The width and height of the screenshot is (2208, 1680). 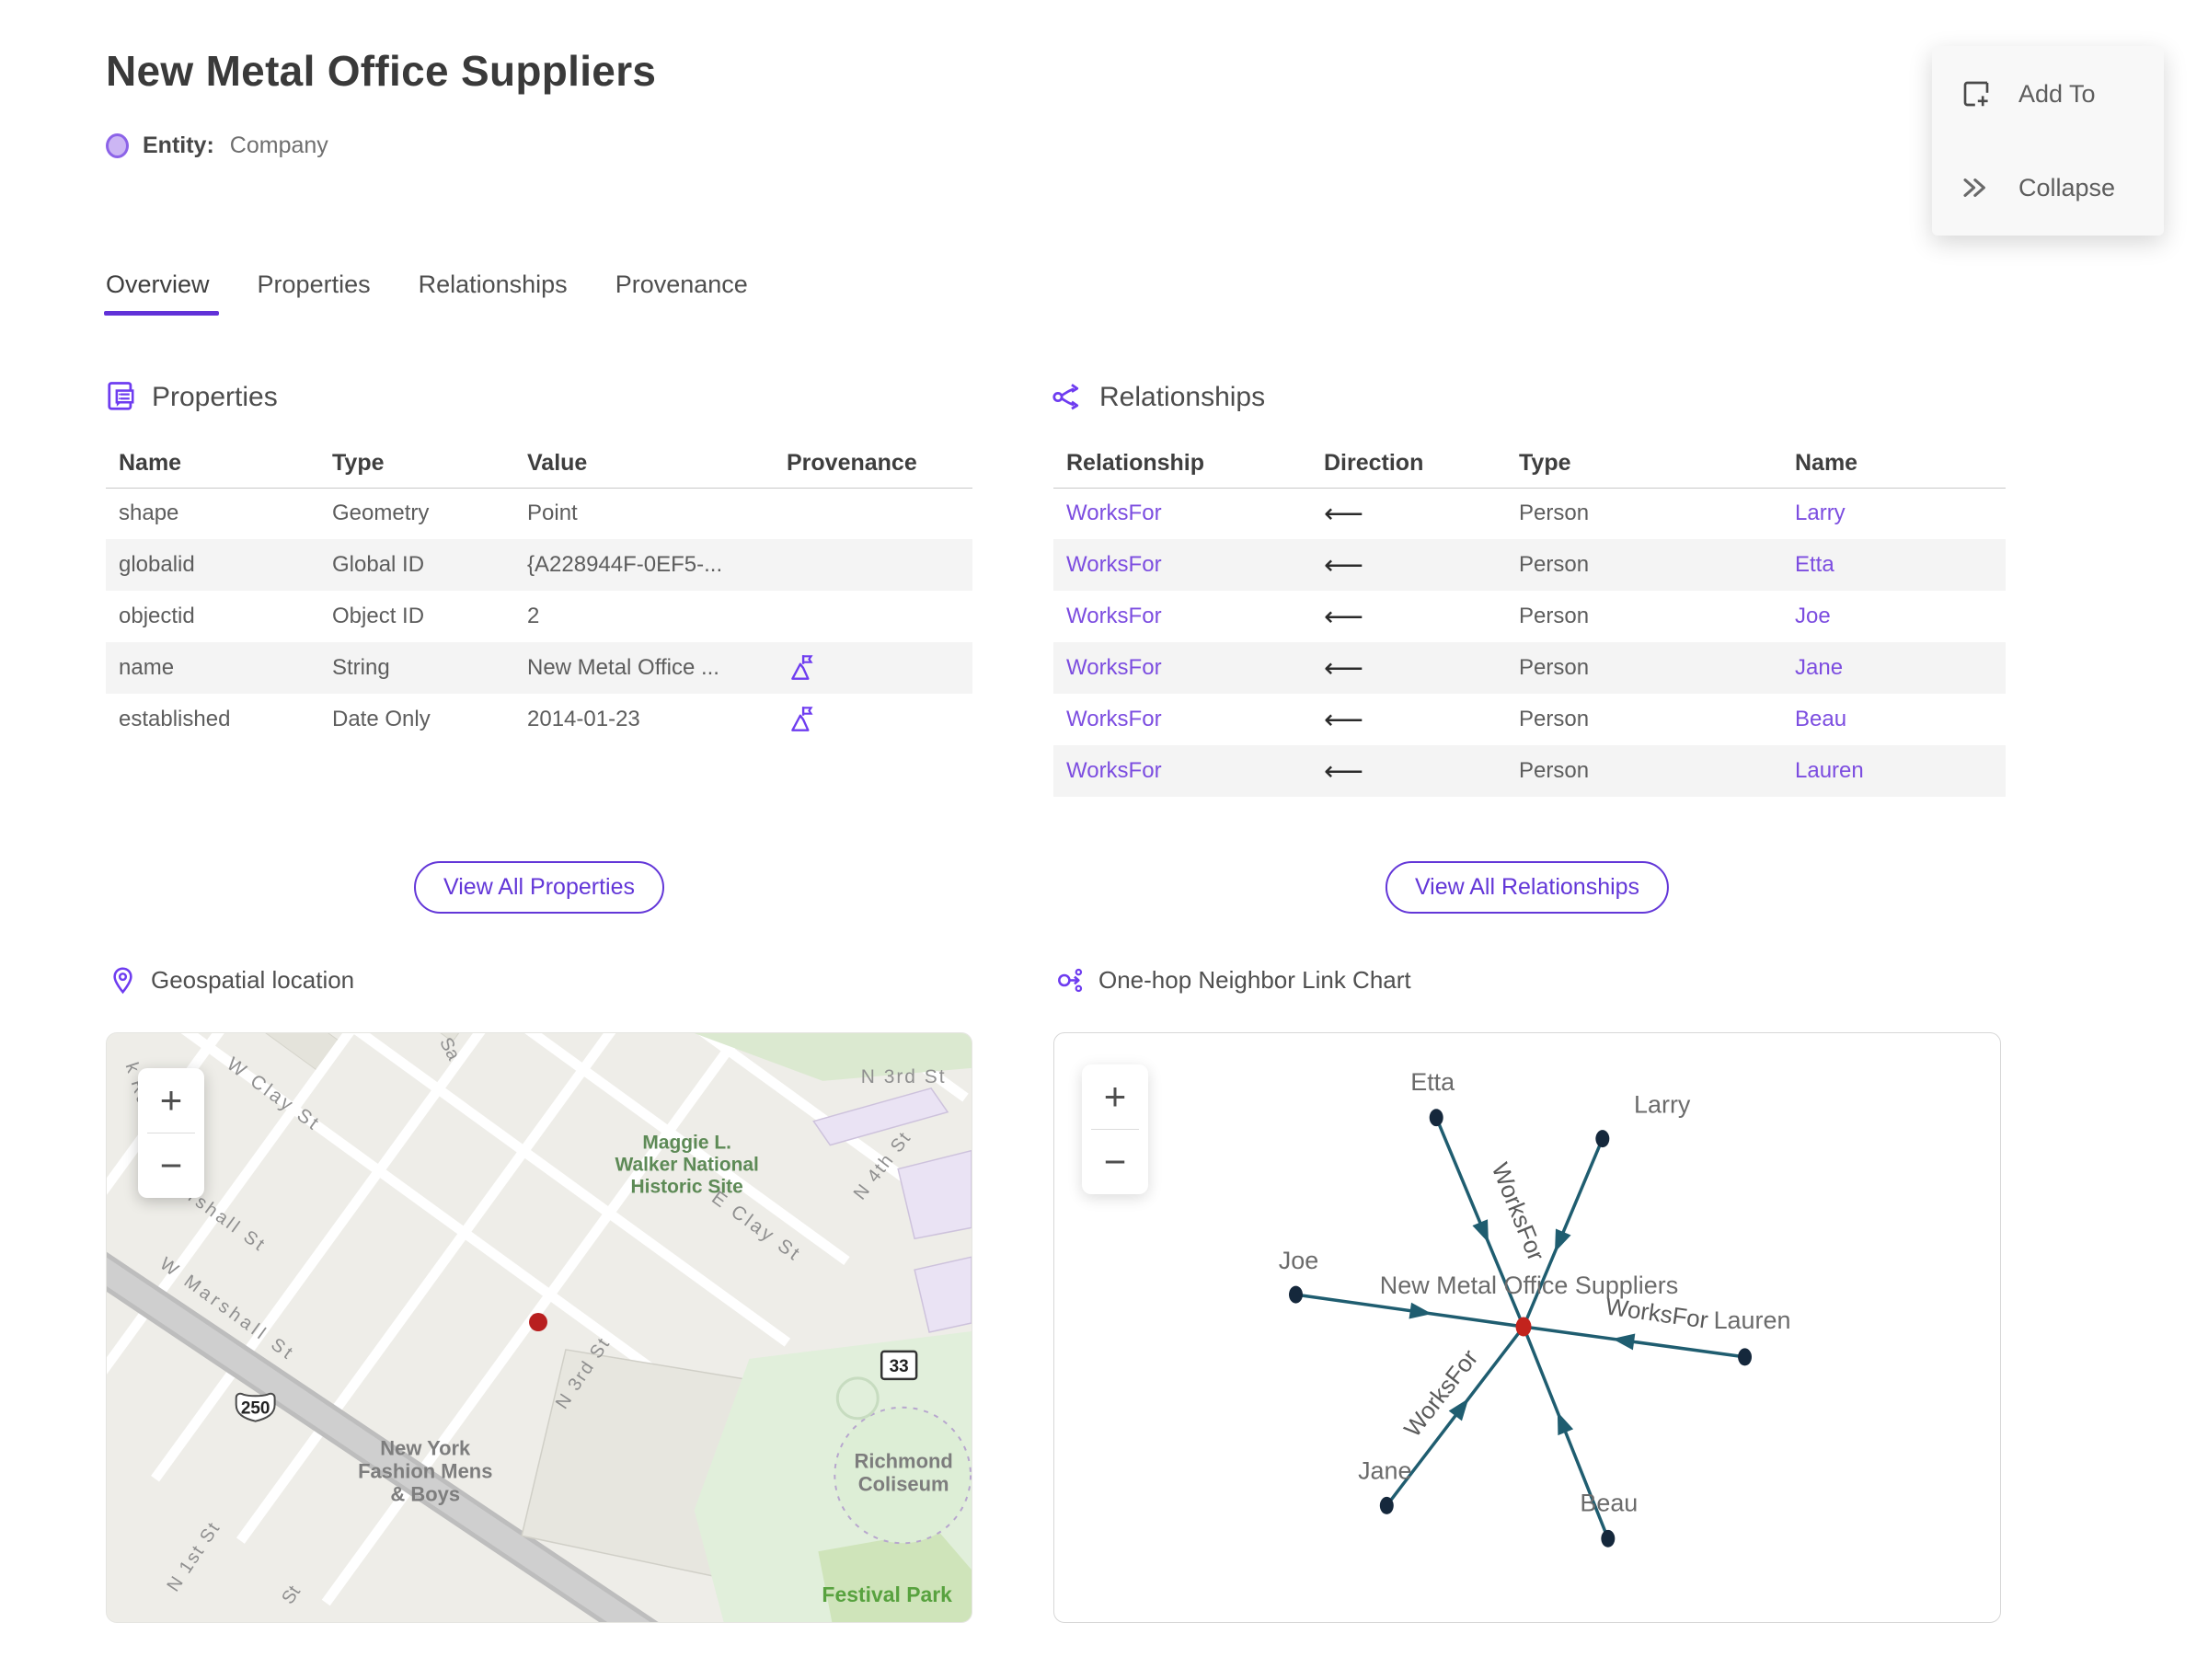 I want to click on node-joe, so click(x=1296, y=1294).